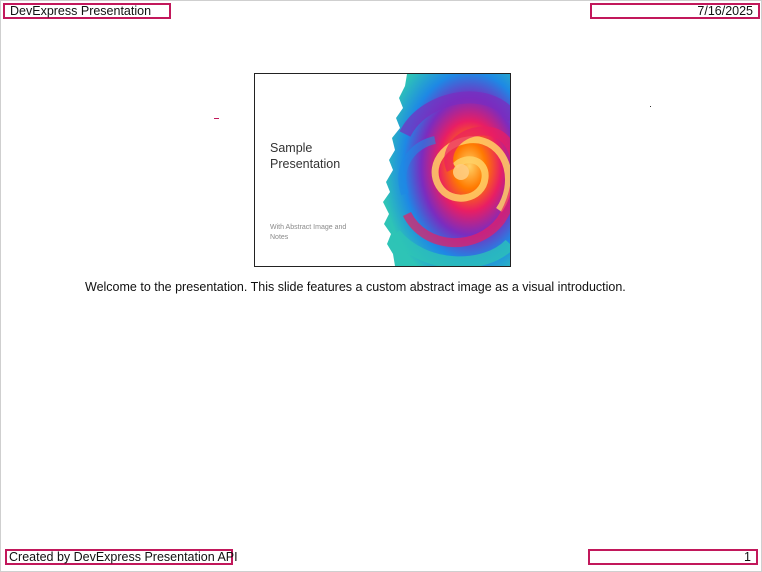 The height and width of the screenshot is (572, 762). What do you see at coordinates (87, 11) in the screenshot?
I see `header-left-text: DevExpress Presentation` at bounding box center [87, 11].